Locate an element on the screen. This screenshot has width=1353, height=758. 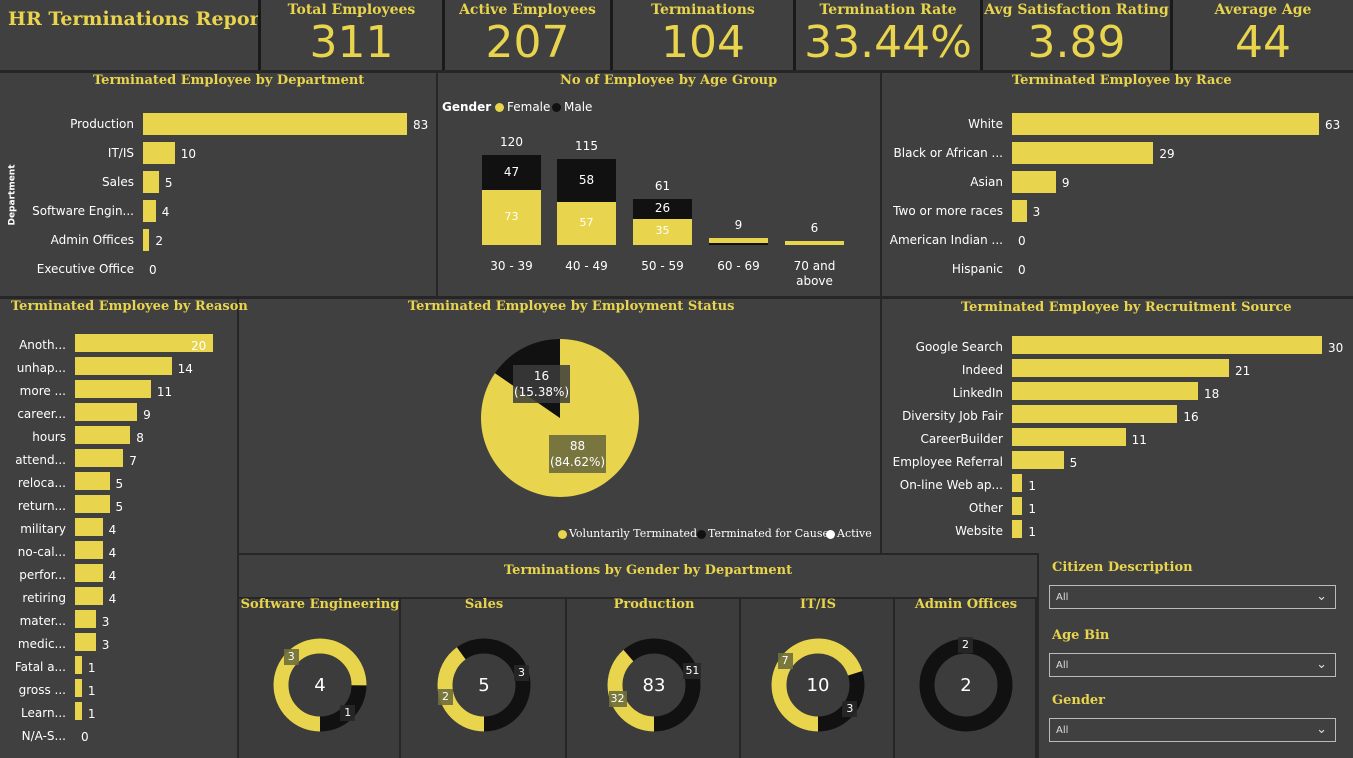
donut-value: 32 is located at coordinates (617, 699).